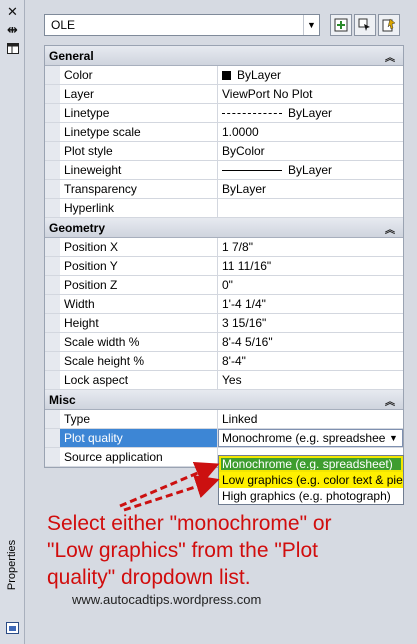  I want to click on property-value: ByColor, so click(310, 151).